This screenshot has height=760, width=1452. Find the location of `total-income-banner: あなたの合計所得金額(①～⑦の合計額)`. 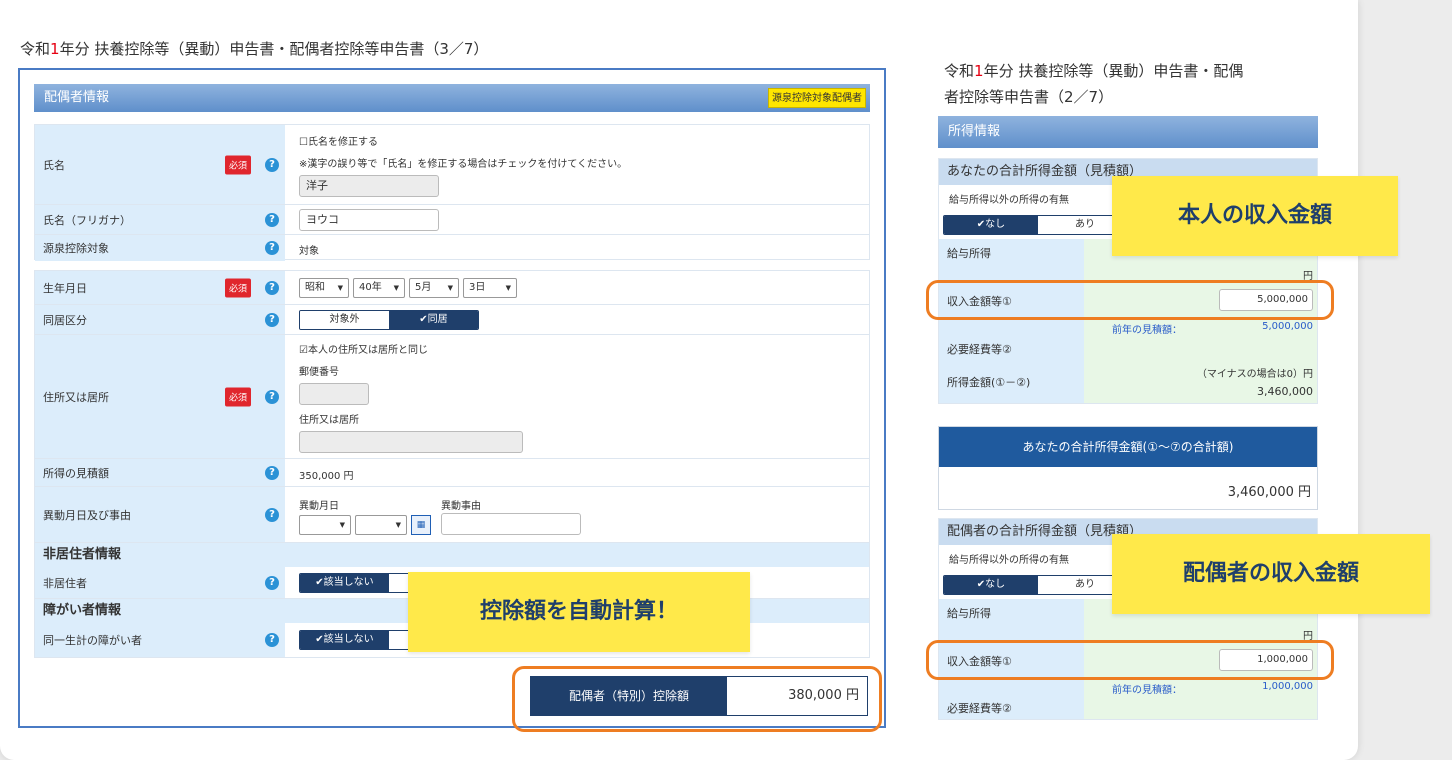

total-income-banner: あなたの合計所得金額(①～⑦の合計額) is located at coordinates (1128, 447).